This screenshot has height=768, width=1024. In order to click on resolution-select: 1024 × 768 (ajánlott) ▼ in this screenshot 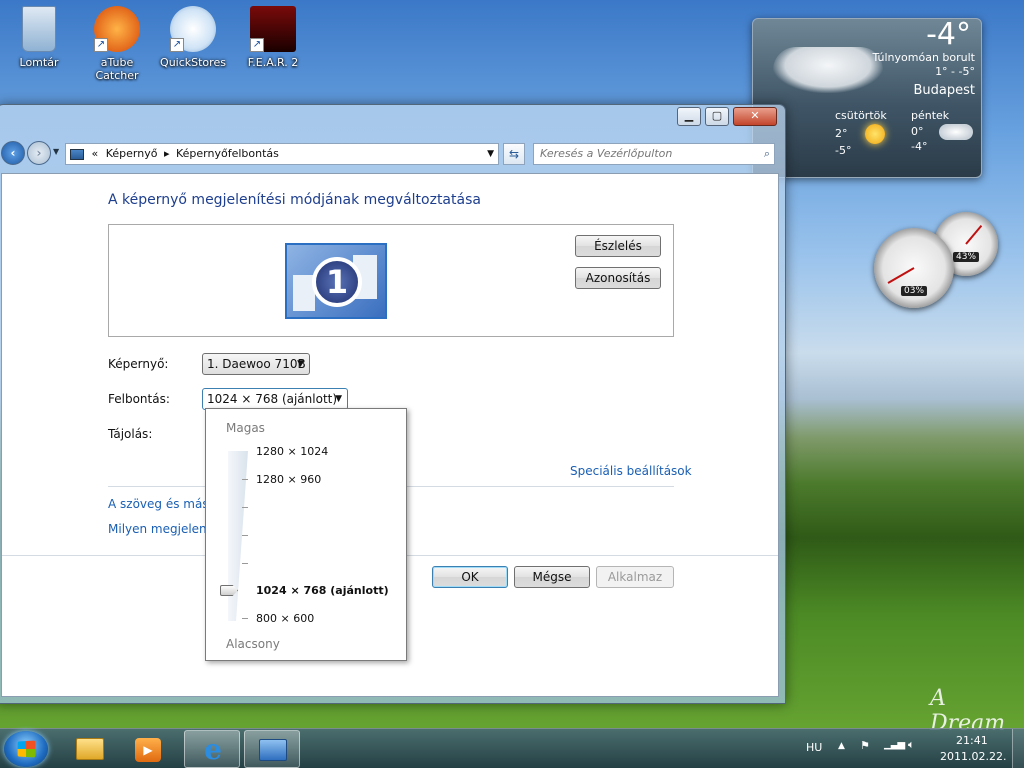, I will do `click(275, 399)`.